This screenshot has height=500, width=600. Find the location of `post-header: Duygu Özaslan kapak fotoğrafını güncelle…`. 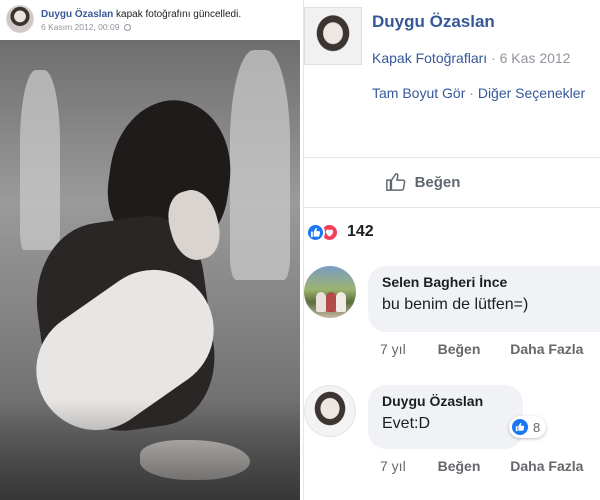

post-header: Duygu Özaslan kapak fotoğrafını güncelle… is located at coordinates (141, 14).